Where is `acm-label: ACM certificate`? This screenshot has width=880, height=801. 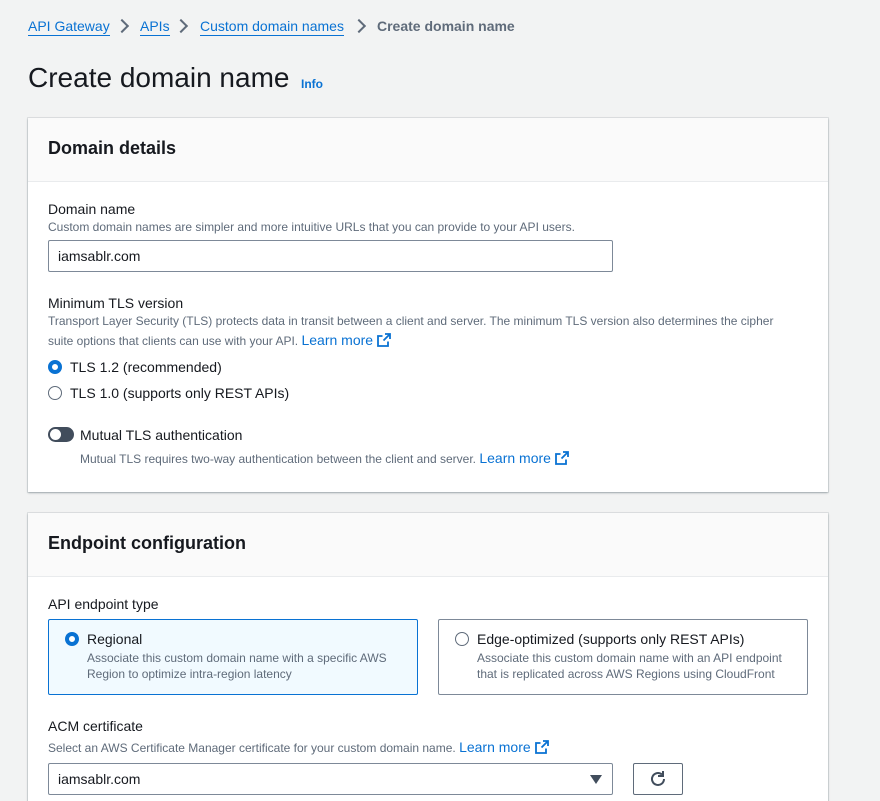
acm-label: ACM certificate is located at coordinates (95, 726).